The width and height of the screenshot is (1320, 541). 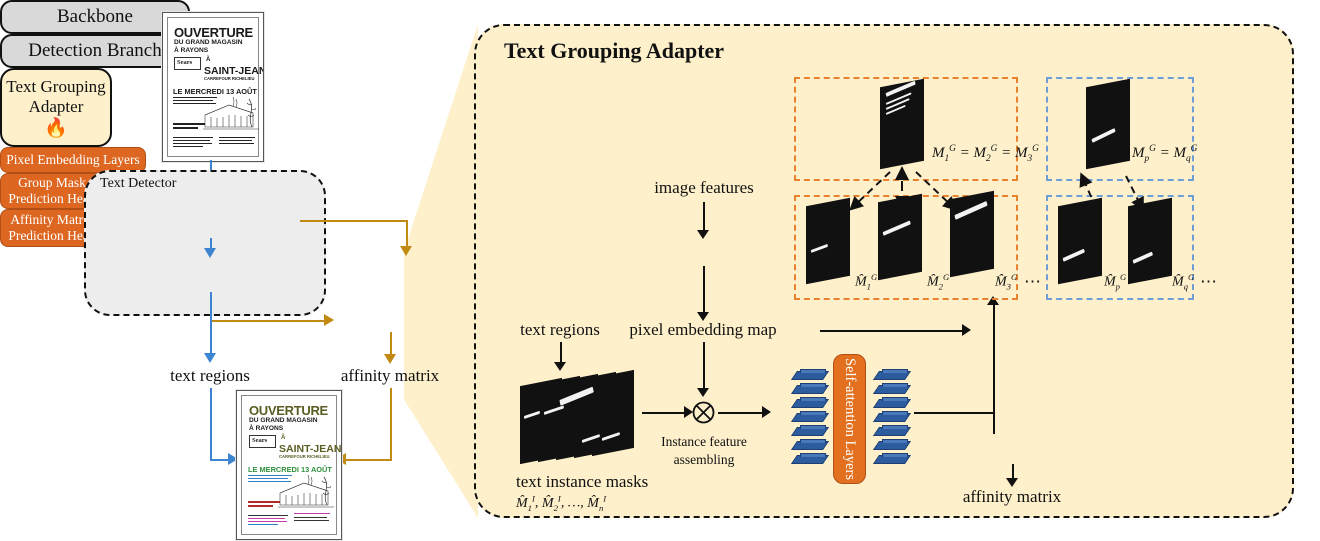 What do you see at coordinates (994, 364) in the screenshot?
I see `vertical-bus` at bounding box center [994, 364].